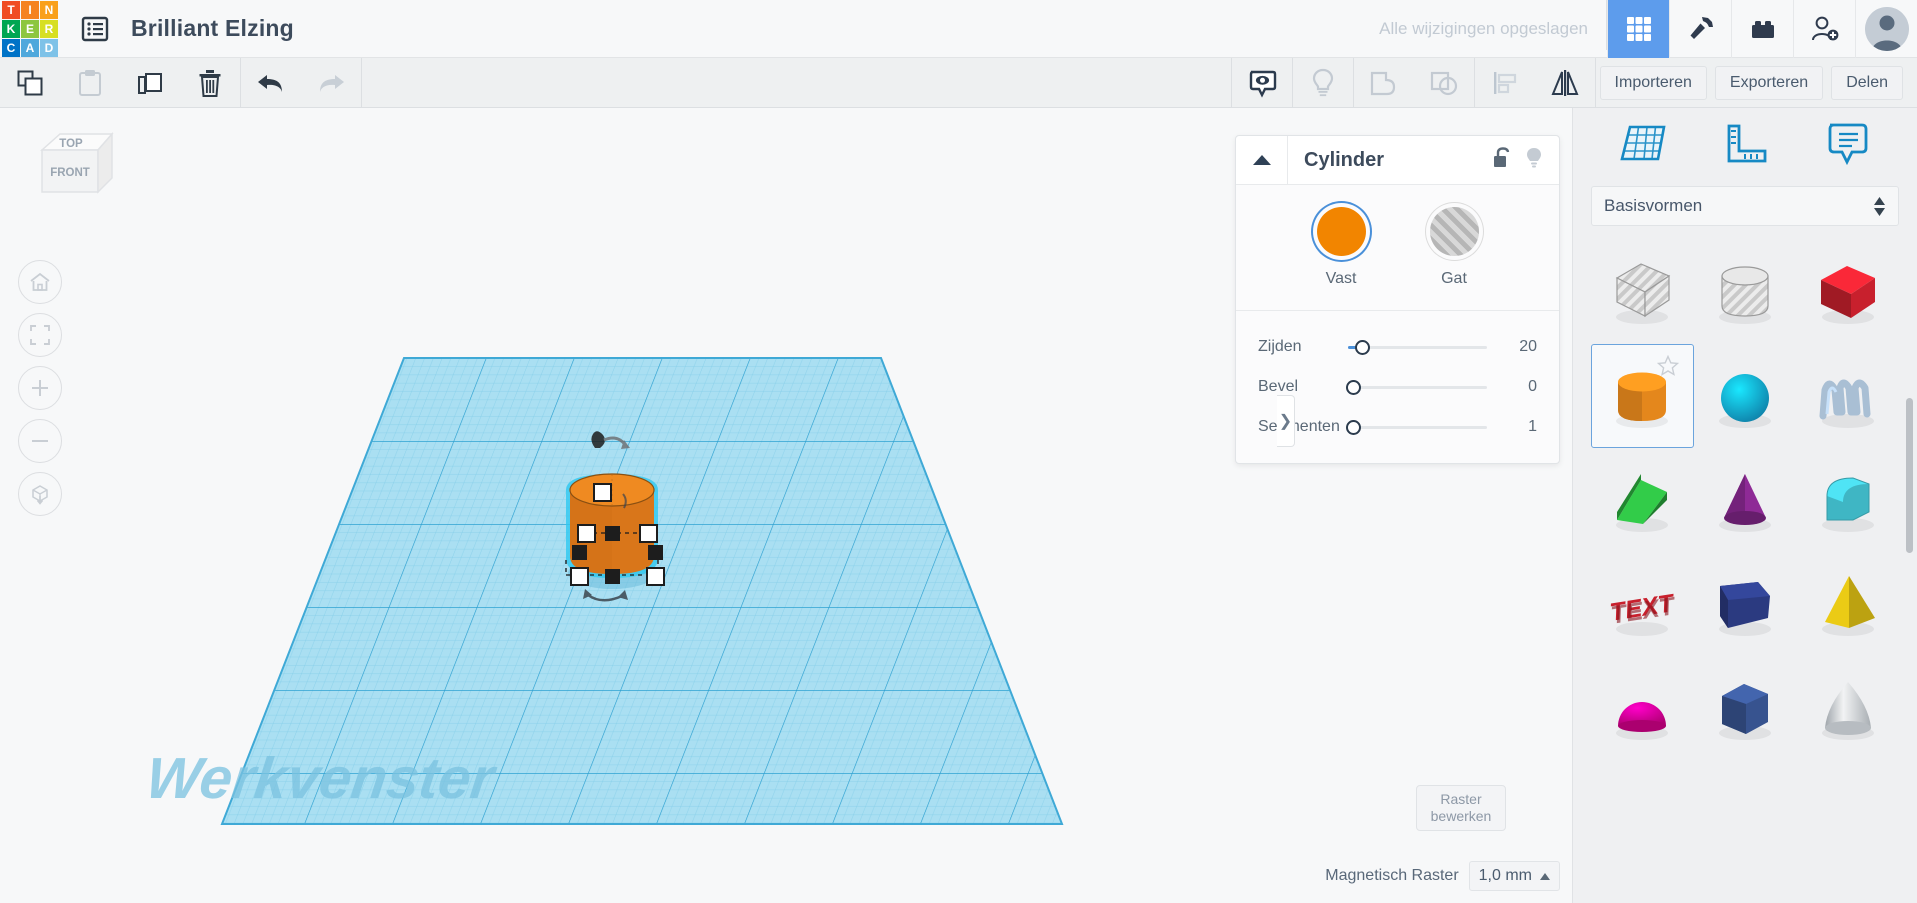  What do you see at coordinates (1444, 83) in the screenshot?
I see `ungroup-button` at bounding box center [1444, 83].